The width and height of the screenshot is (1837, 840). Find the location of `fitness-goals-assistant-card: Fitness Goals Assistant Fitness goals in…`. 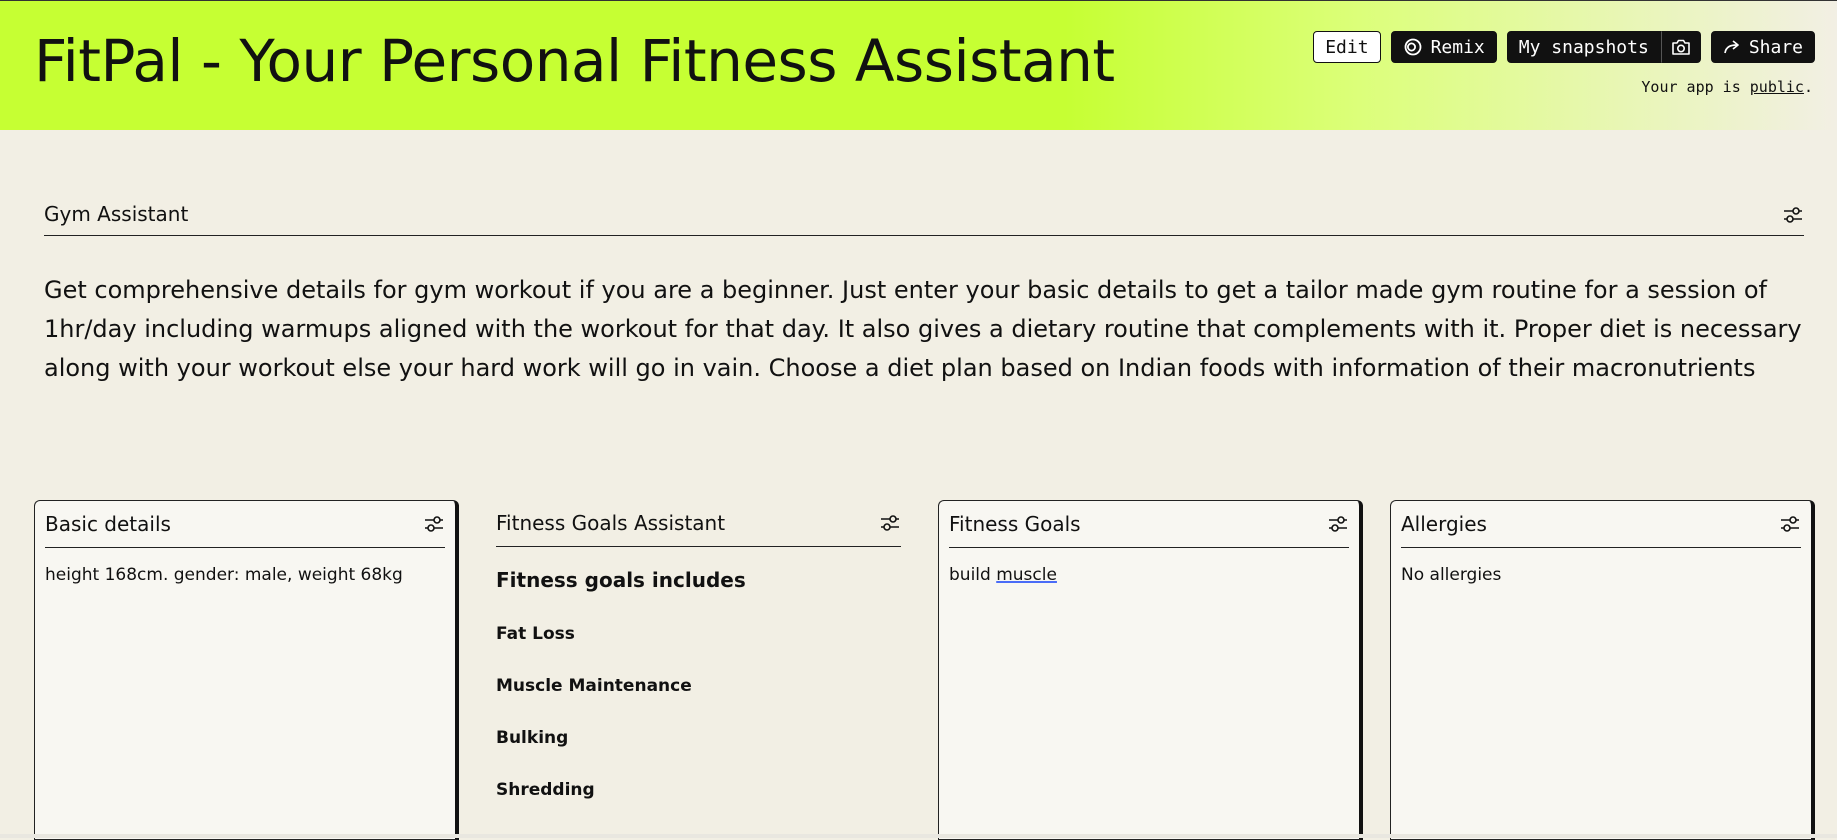

fitness-goals-assistant-card: Fitness Goals Assistant Fitness goals in… is located at coordinates (698, 670).